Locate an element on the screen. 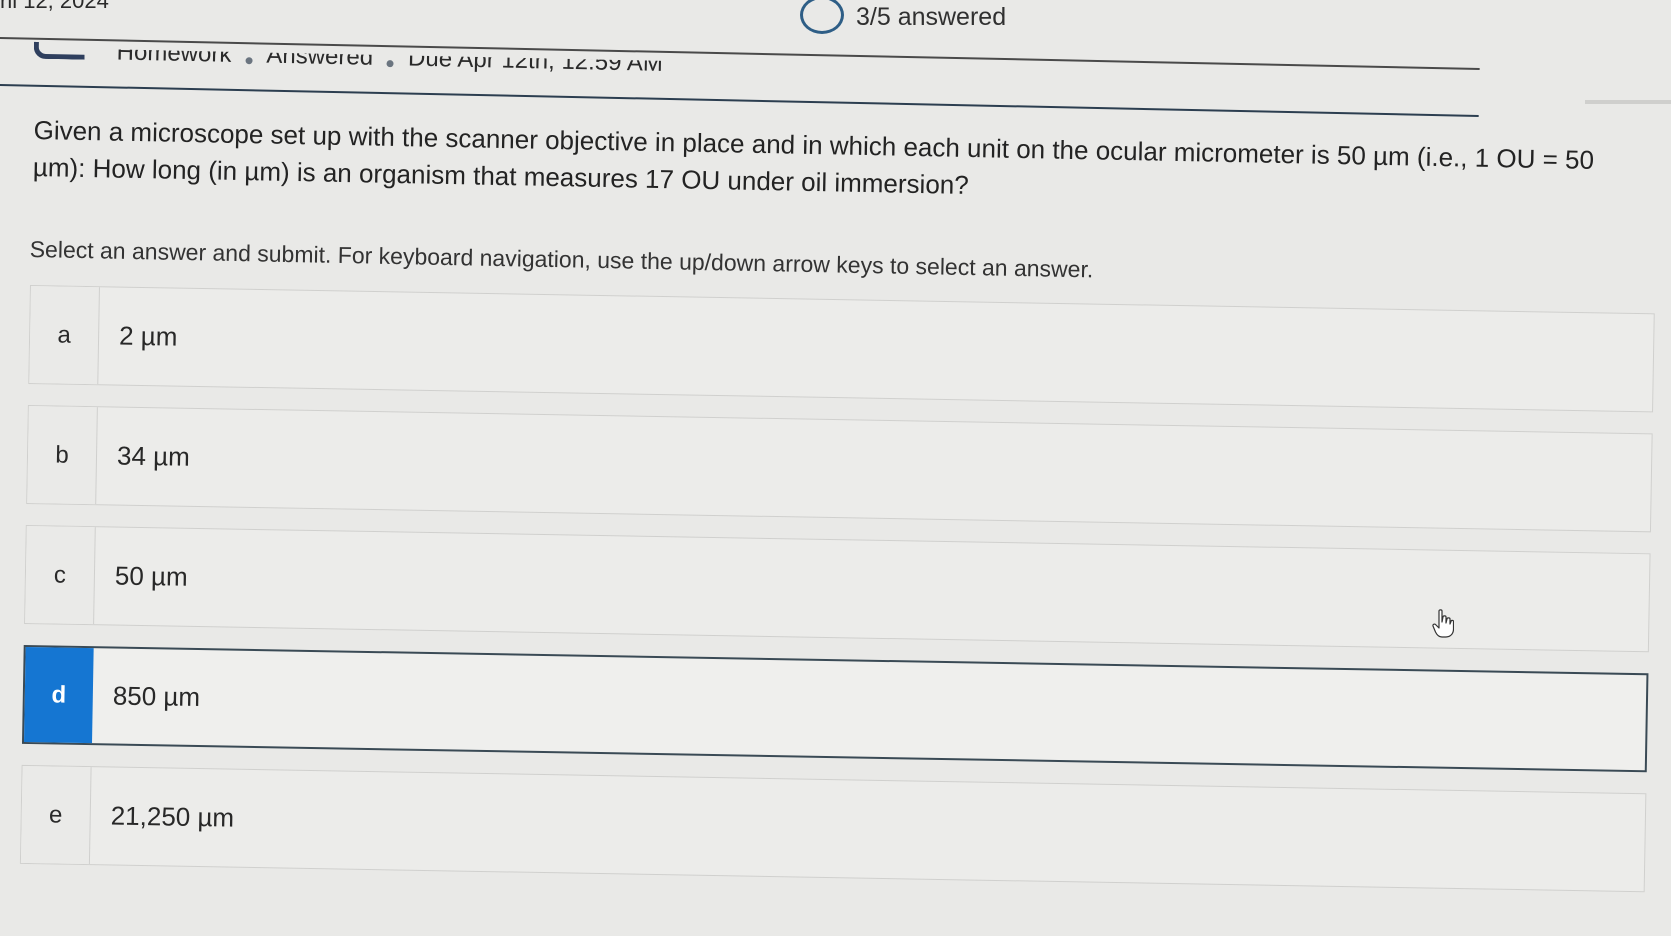  answer-value: 2 µm is located at coordinates (148, 336).